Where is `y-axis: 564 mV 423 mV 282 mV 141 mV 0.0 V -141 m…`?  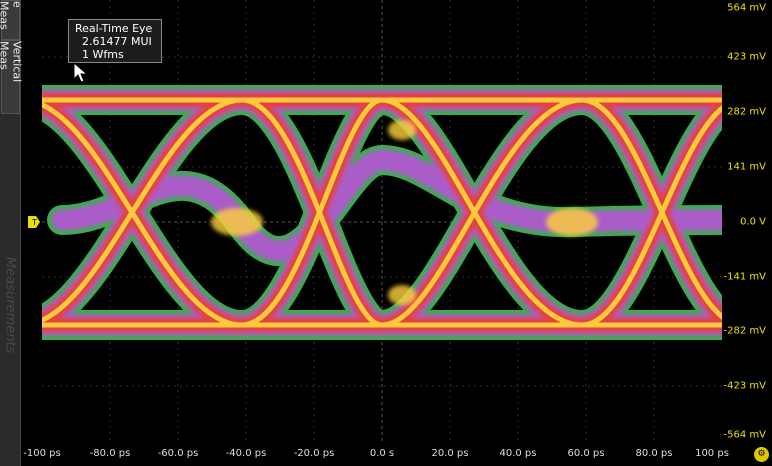 y-axis: 564 mV 423 mV 282 mV 141 mV 0.0 V -141 m… is located at coordinates (747, 220).